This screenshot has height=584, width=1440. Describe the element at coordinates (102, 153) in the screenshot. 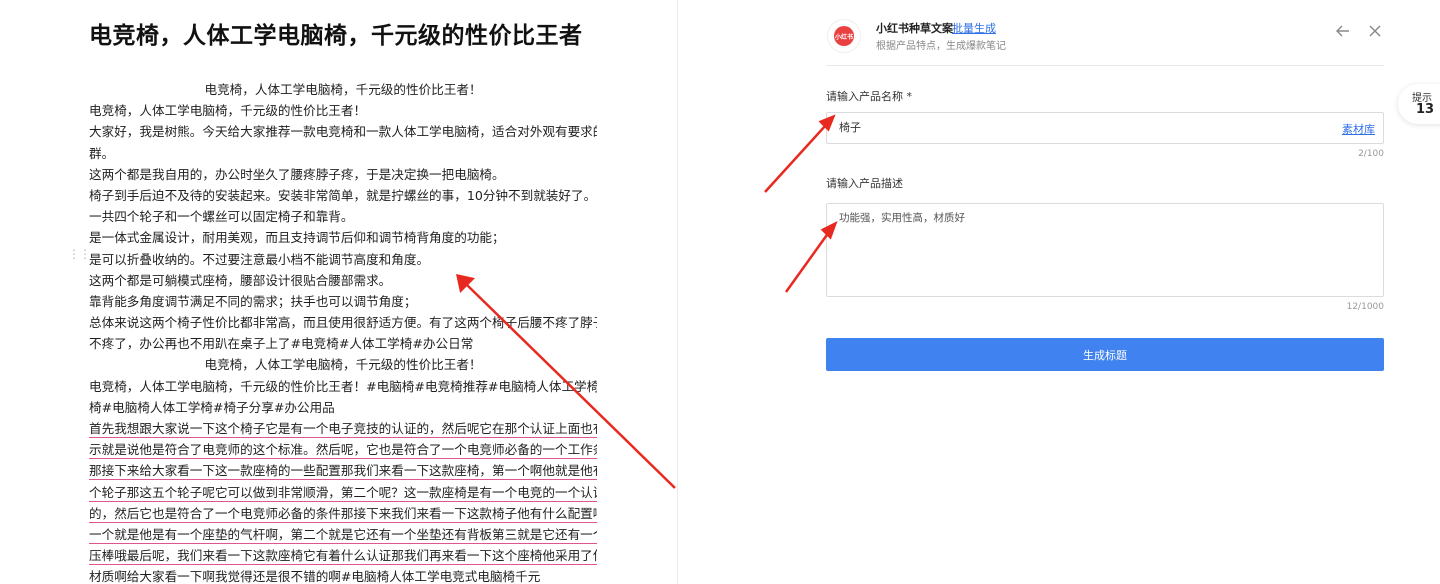

I see `document-line: 群。` at that location.